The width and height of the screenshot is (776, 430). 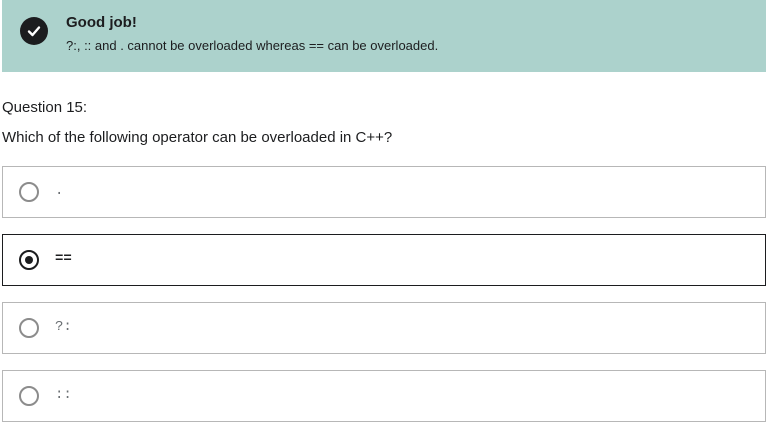 I want to click on answer-option: ==, so click(x=384, y=260).